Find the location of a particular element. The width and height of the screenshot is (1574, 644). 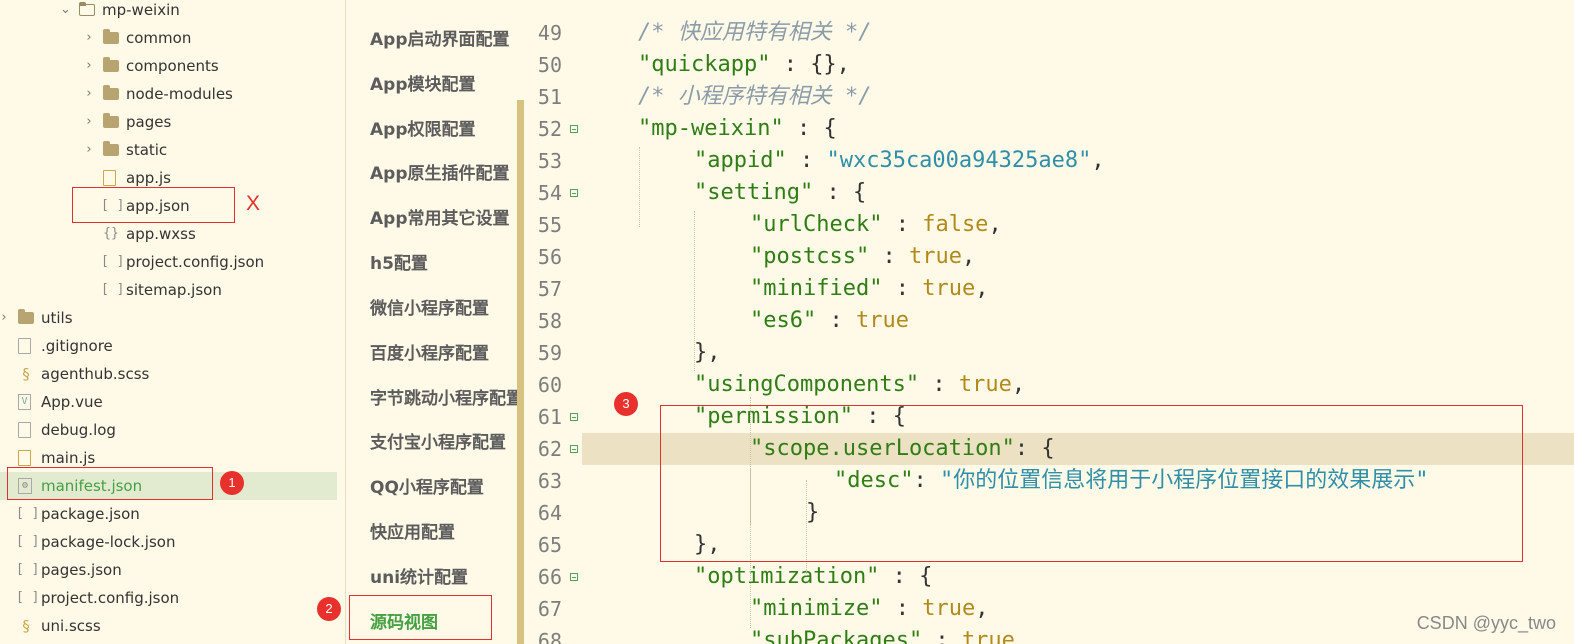

tree-item-utils: › utils is located at coordinates (168, 318).